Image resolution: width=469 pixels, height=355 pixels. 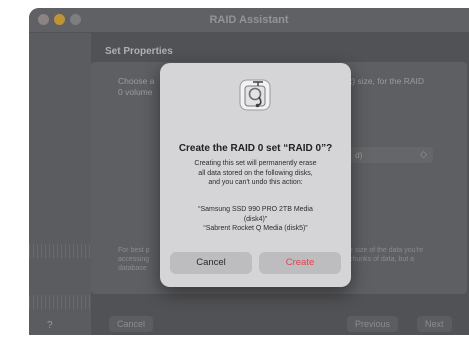 I want to click on dialog-message-line: all data stored on the following disks,, so click(x=255, y=173).